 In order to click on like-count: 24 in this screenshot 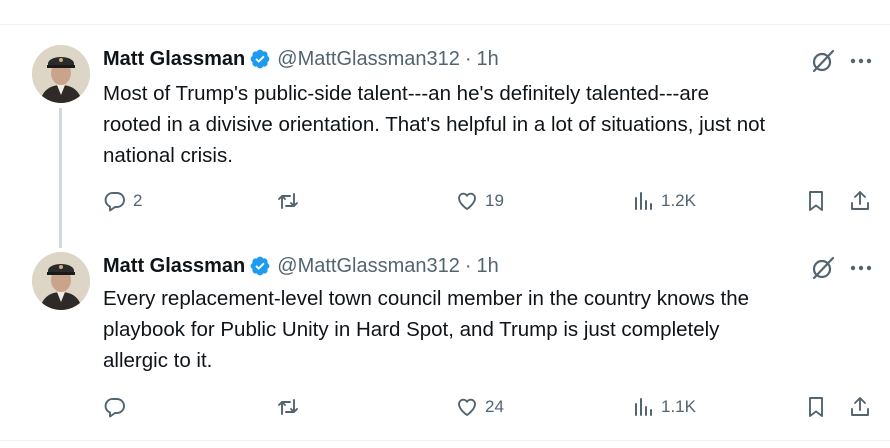, I will do `click(494, 406)`.